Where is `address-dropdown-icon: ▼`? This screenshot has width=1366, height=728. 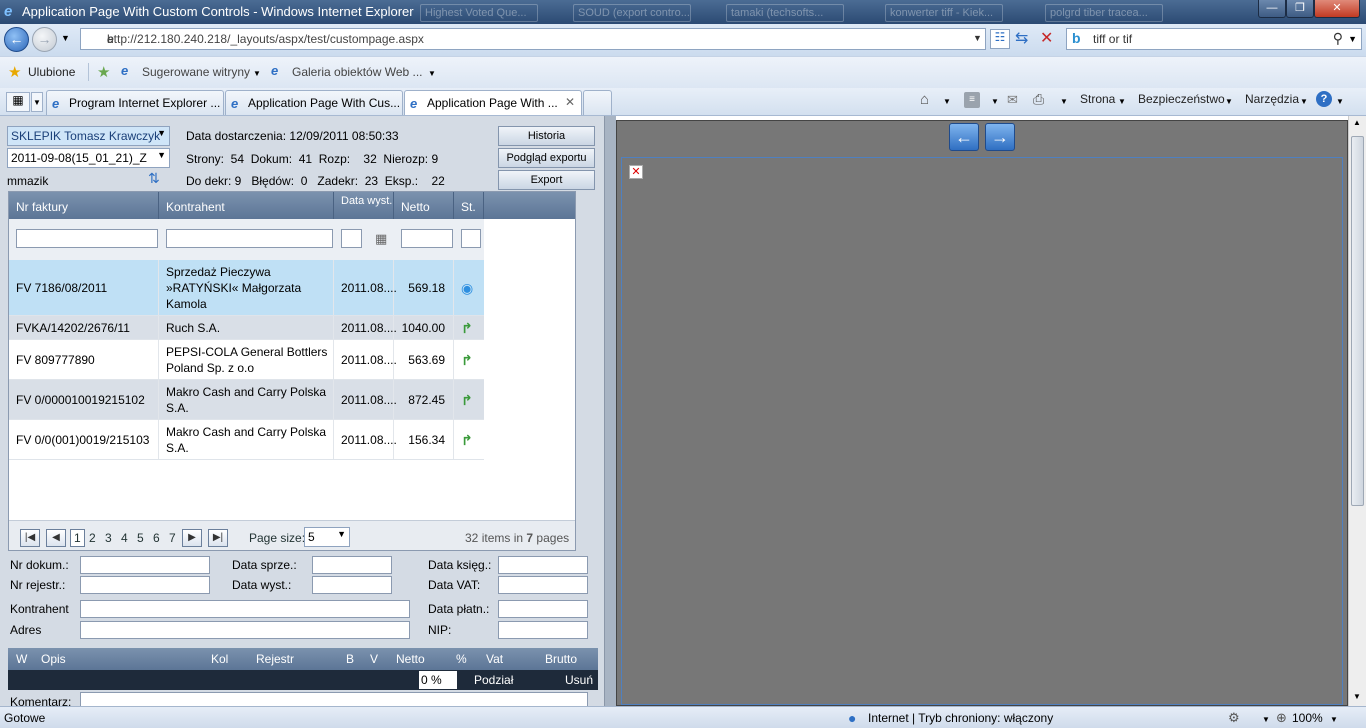 address-dropdown-icon: ▼ is located at coordinates (977, 38).